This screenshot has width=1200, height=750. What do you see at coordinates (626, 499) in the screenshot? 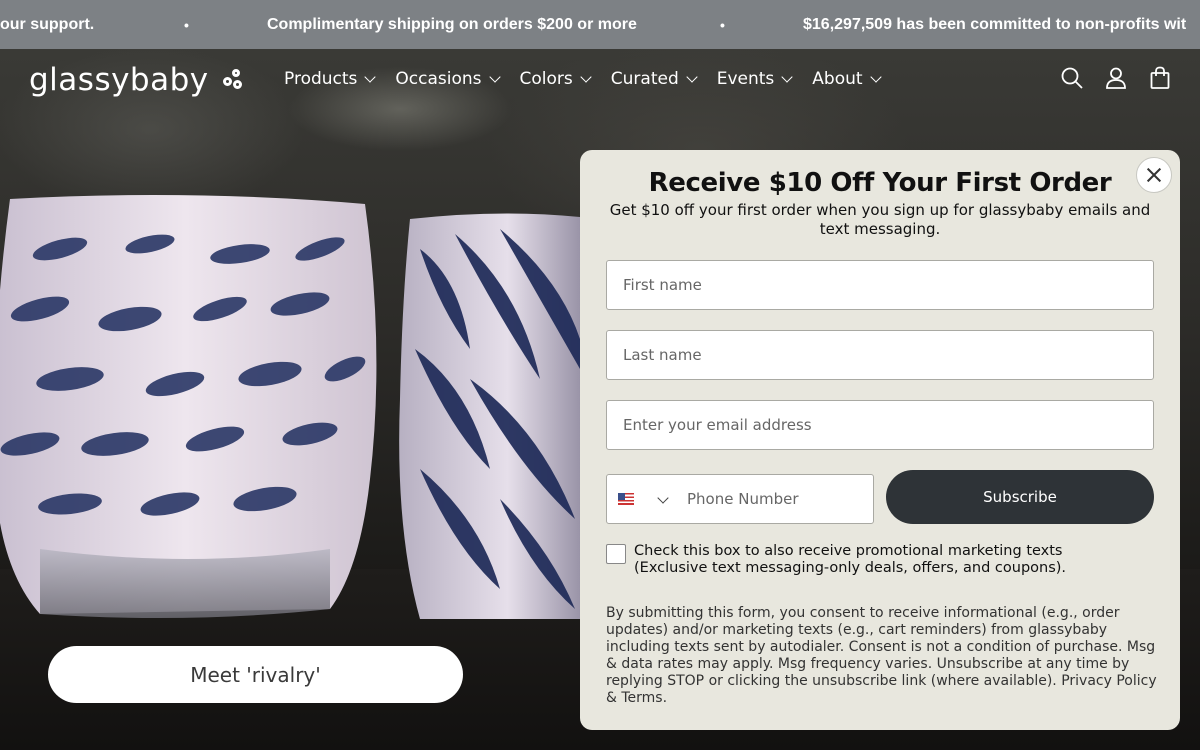
I see `us-flag-icon` at bounding box center [626, 499].